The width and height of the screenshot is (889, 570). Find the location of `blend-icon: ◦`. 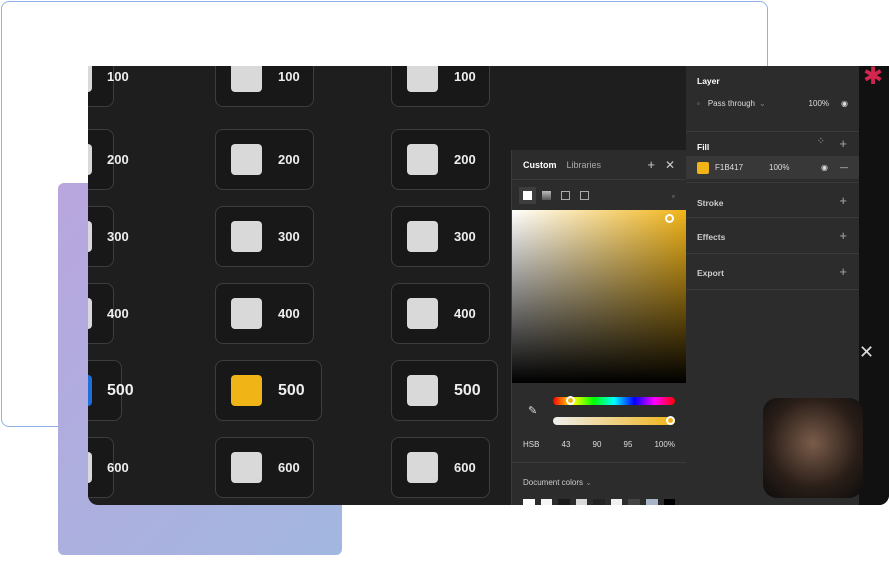

blend-icon: ◦ is located at coordinates (698, 103).